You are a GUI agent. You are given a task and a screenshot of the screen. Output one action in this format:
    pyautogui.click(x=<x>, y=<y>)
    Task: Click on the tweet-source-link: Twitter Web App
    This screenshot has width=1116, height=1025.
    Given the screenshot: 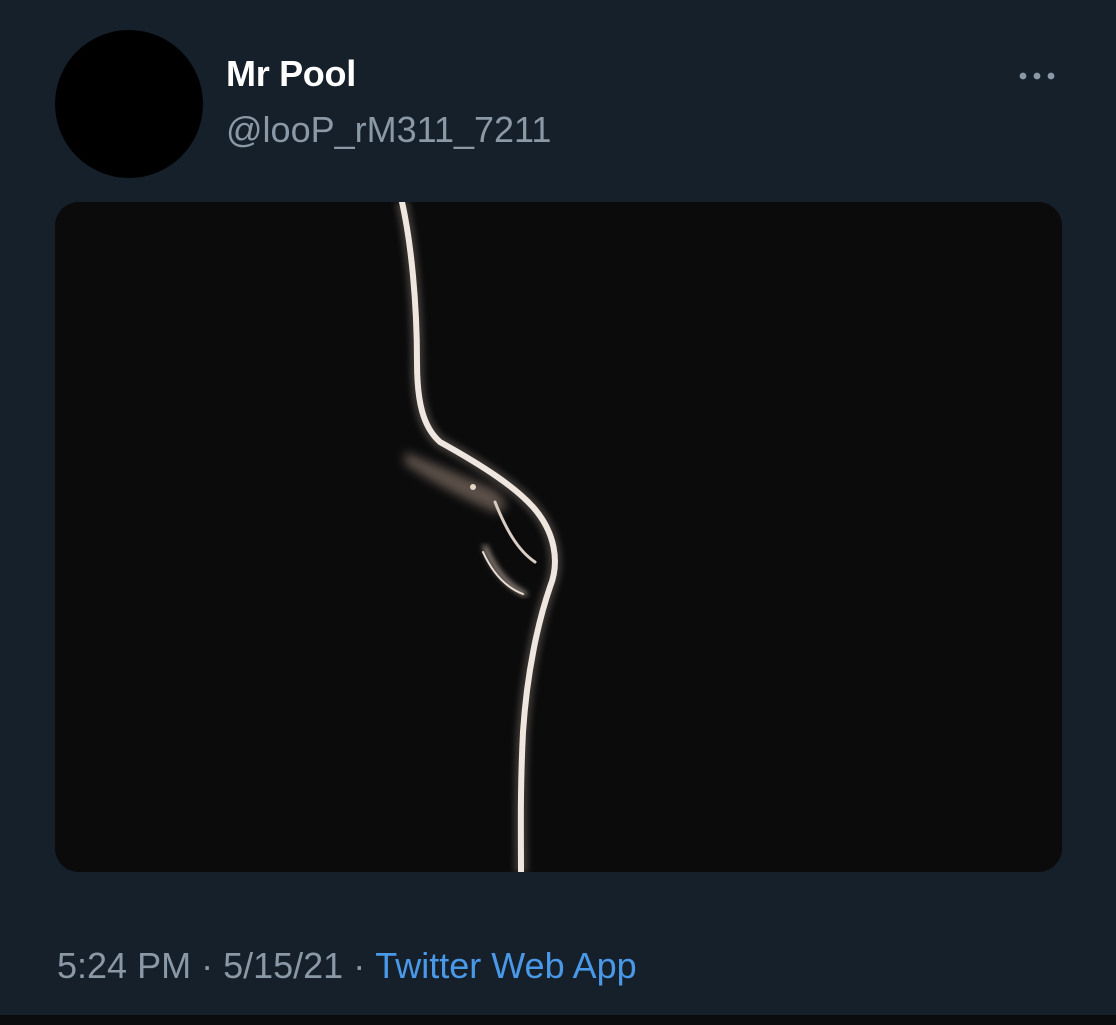 What is the action you would take?
    pyautogui.click(x=505, y=965)
    